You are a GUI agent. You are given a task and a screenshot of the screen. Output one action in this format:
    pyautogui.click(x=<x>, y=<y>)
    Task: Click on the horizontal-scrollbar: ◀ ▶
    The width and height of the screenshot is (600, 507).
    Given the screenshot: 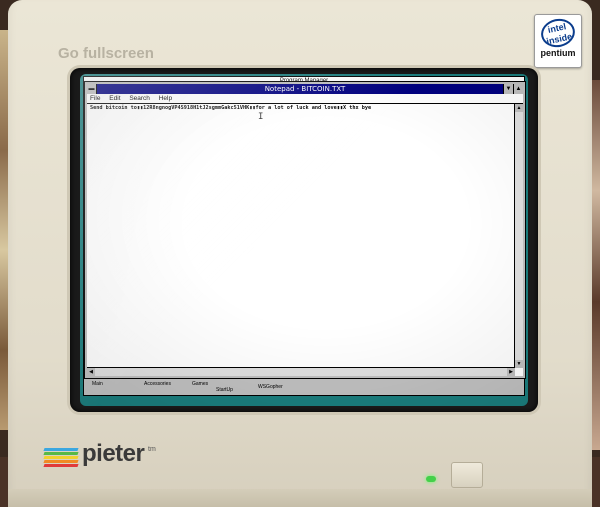 What is the action you would take?
    pyautogui.click(x=301, y=371)
    